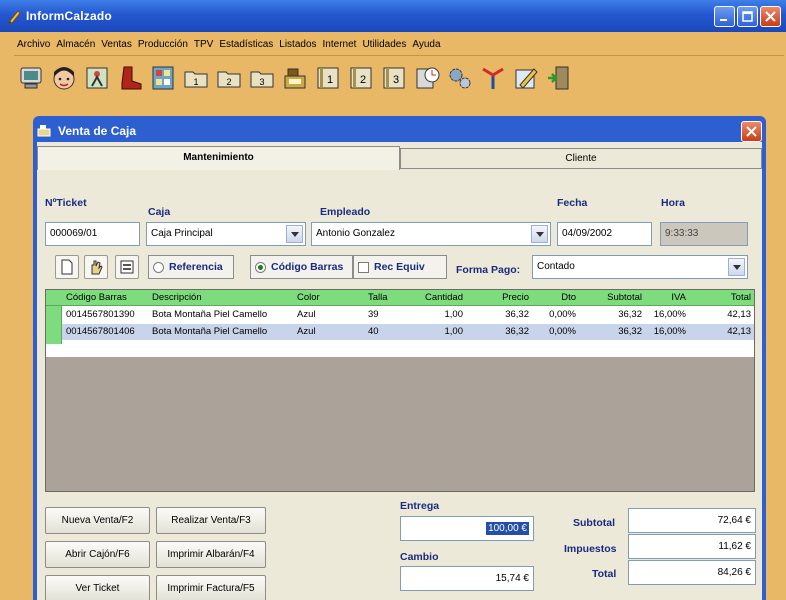 The height and width of the screenshot is (600, 786). I want to click on impuestos-field: 11,62 €, so click(692, 546).